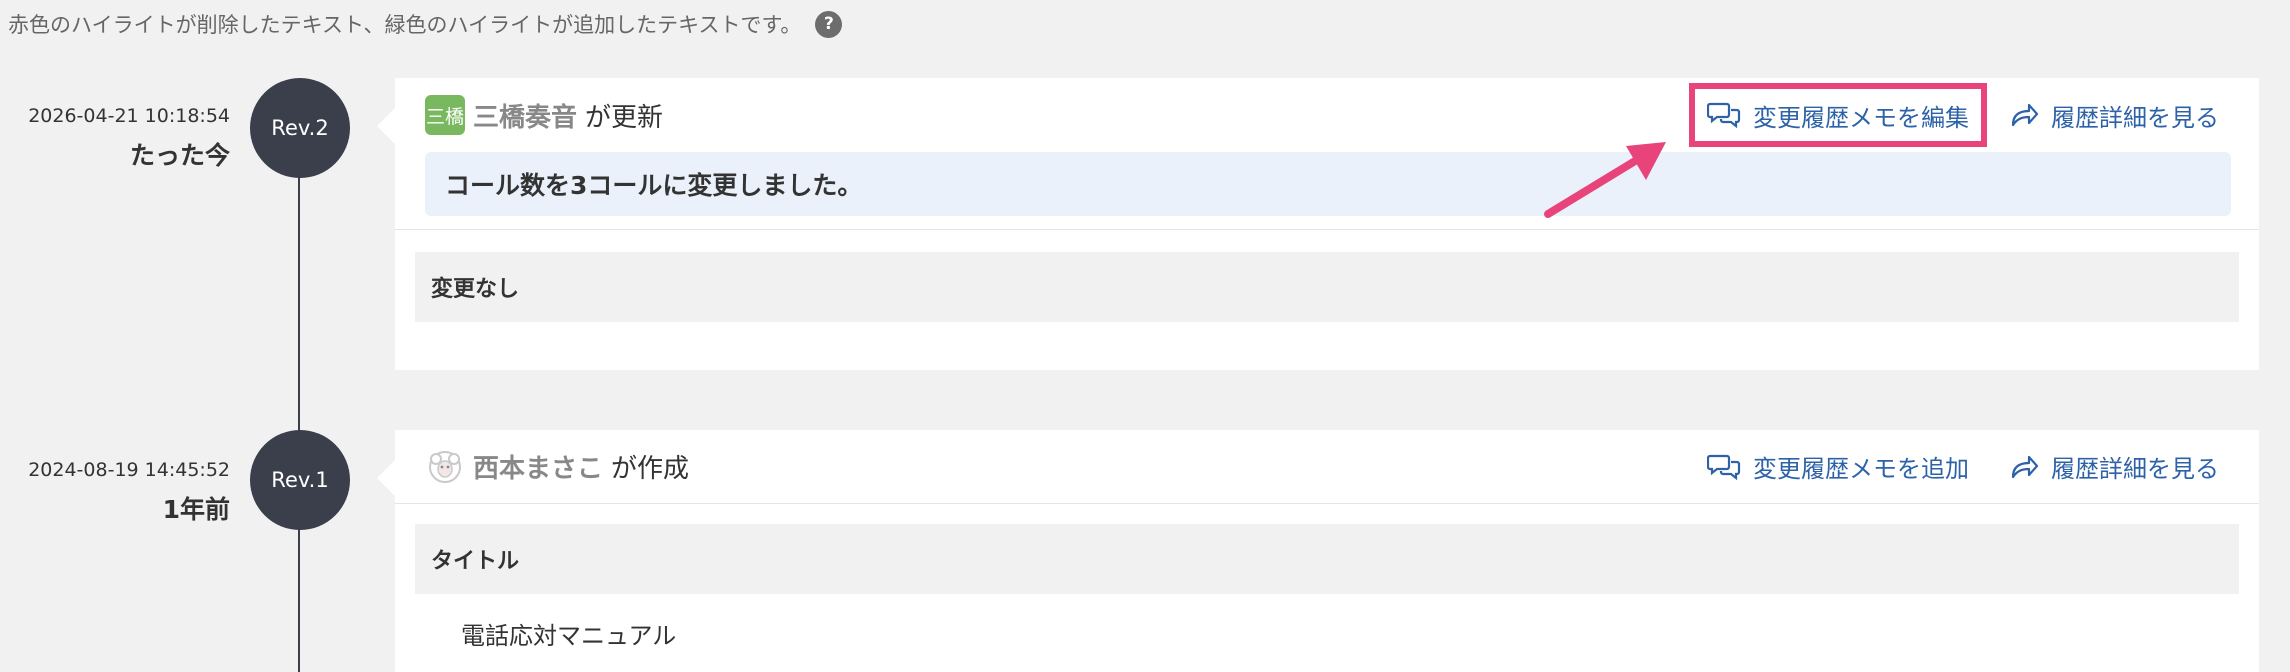 The width and height of the screenshot is (2290, 672). I want to click on section-value: 電話応対マニュアル, so click(569, 636).